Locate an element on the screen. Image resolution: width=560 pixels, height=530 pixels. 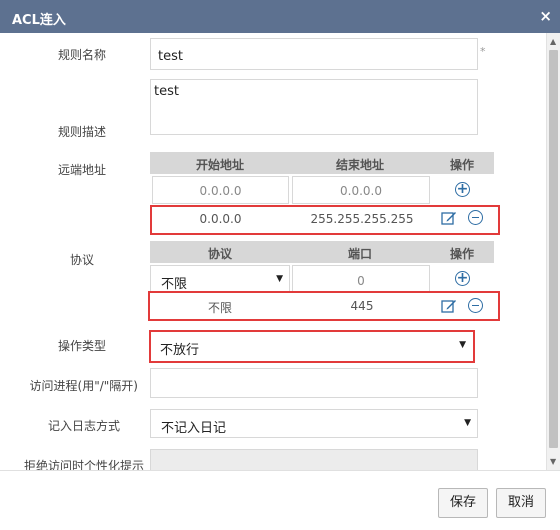
header-address-action: 操作 is located at coordinates (461, 165).